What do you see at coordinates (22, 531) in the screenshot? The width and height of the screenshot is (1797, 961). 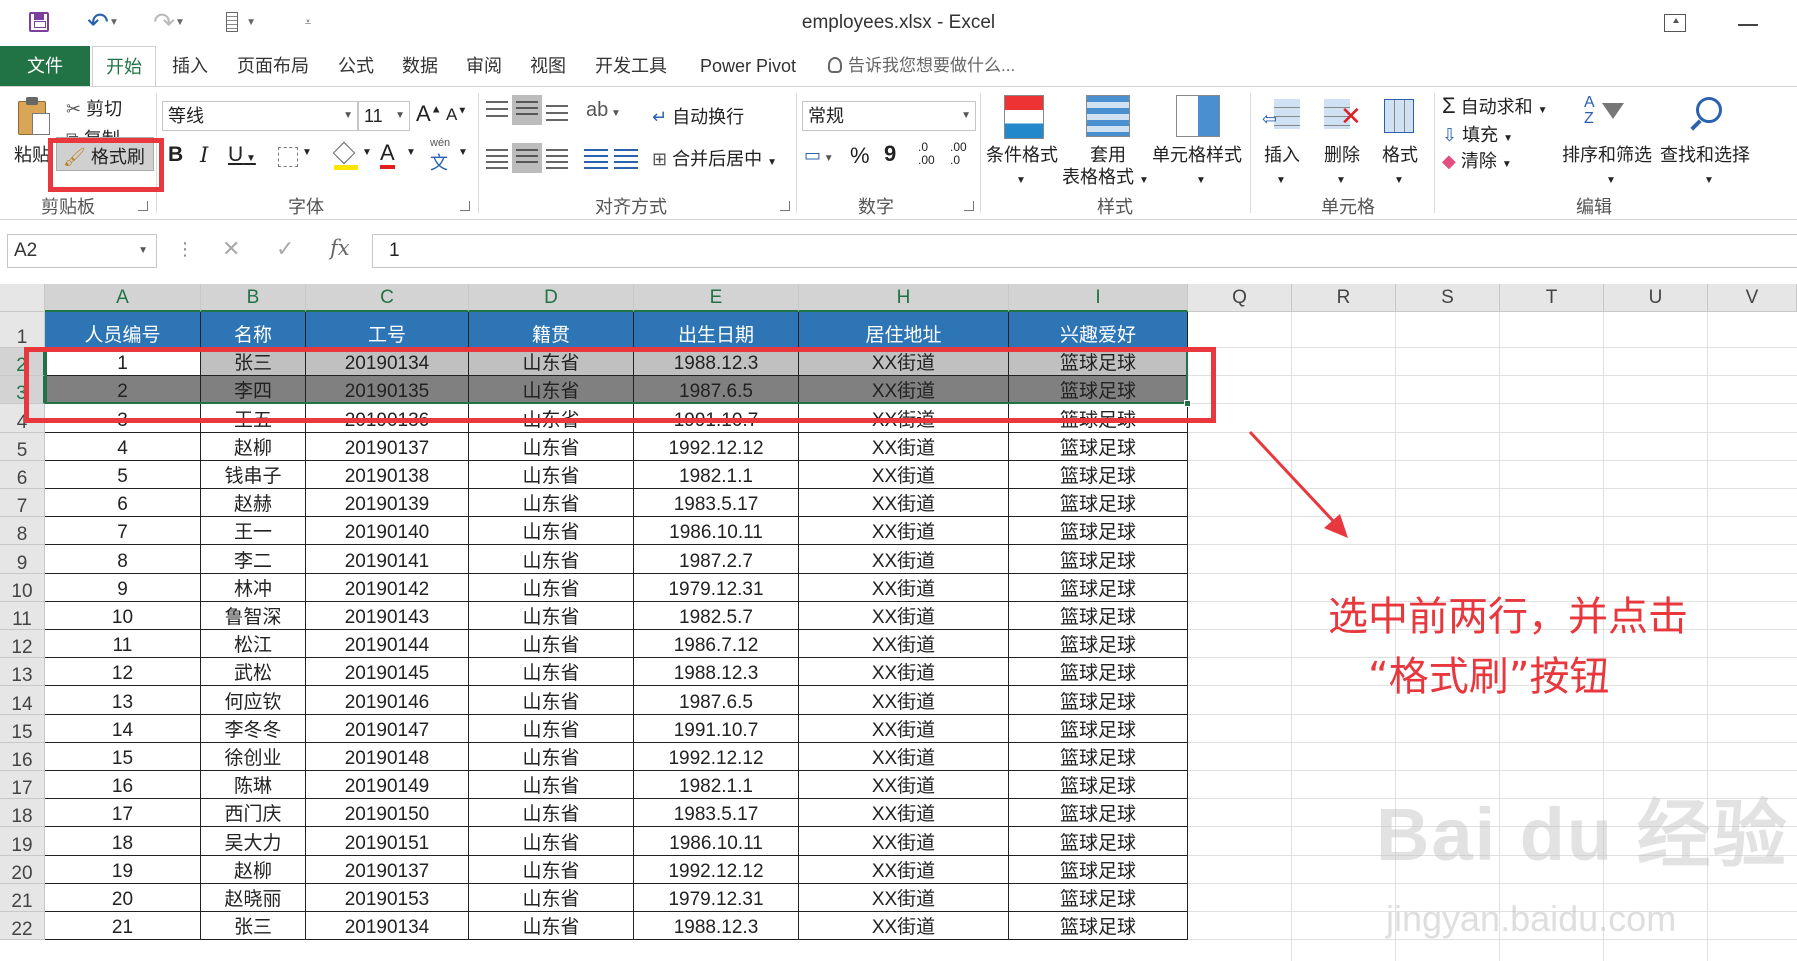 I see `row-header-8: 8` at bounding box center [22, 531].